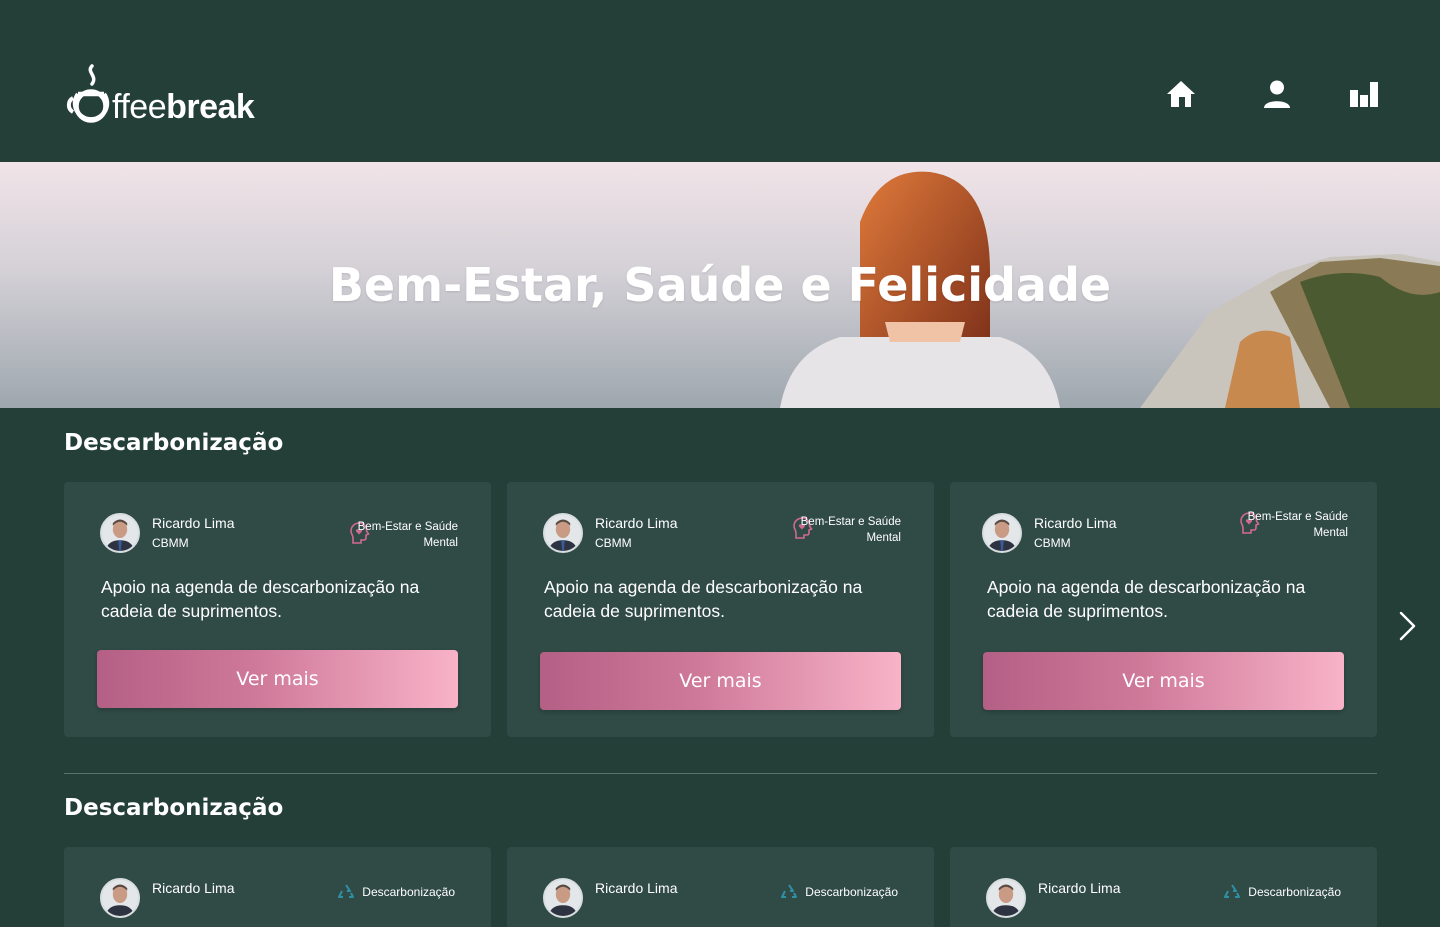  What do you see at coordinates (210, 107) in the screenshot?
I see `logo-text-bold: break` at bounding box center [210, 107].